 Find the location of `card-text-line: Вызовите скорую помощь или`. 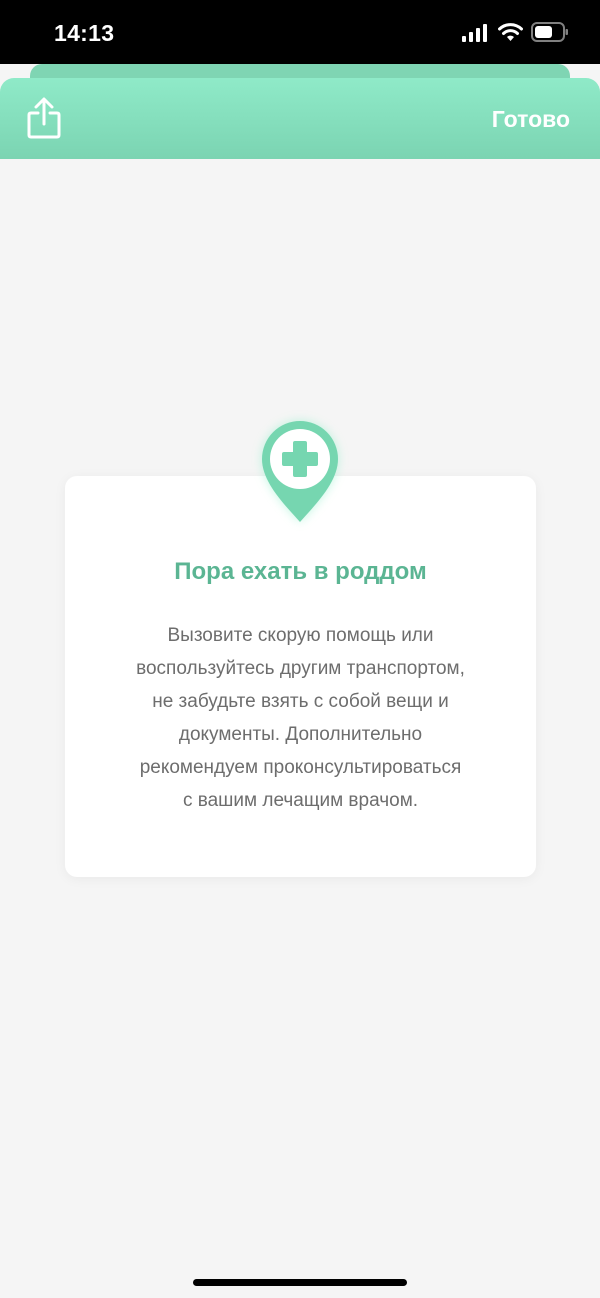

card-text-line: Вызовите скорую помощь или is located at coordinates (300, 635).